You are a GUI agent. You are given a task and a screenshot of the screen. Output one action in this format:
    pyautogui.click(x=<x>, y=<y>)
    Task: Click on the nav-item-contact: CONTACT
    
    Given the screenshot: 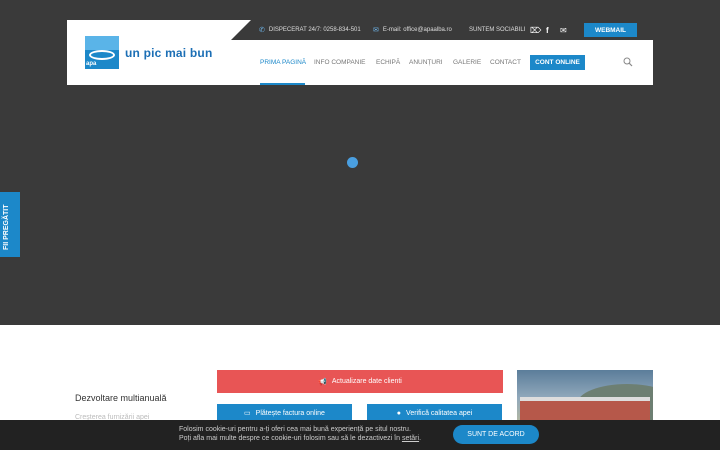 What is the action you would take?
    pyautogui.click(x=505, y=62)
    